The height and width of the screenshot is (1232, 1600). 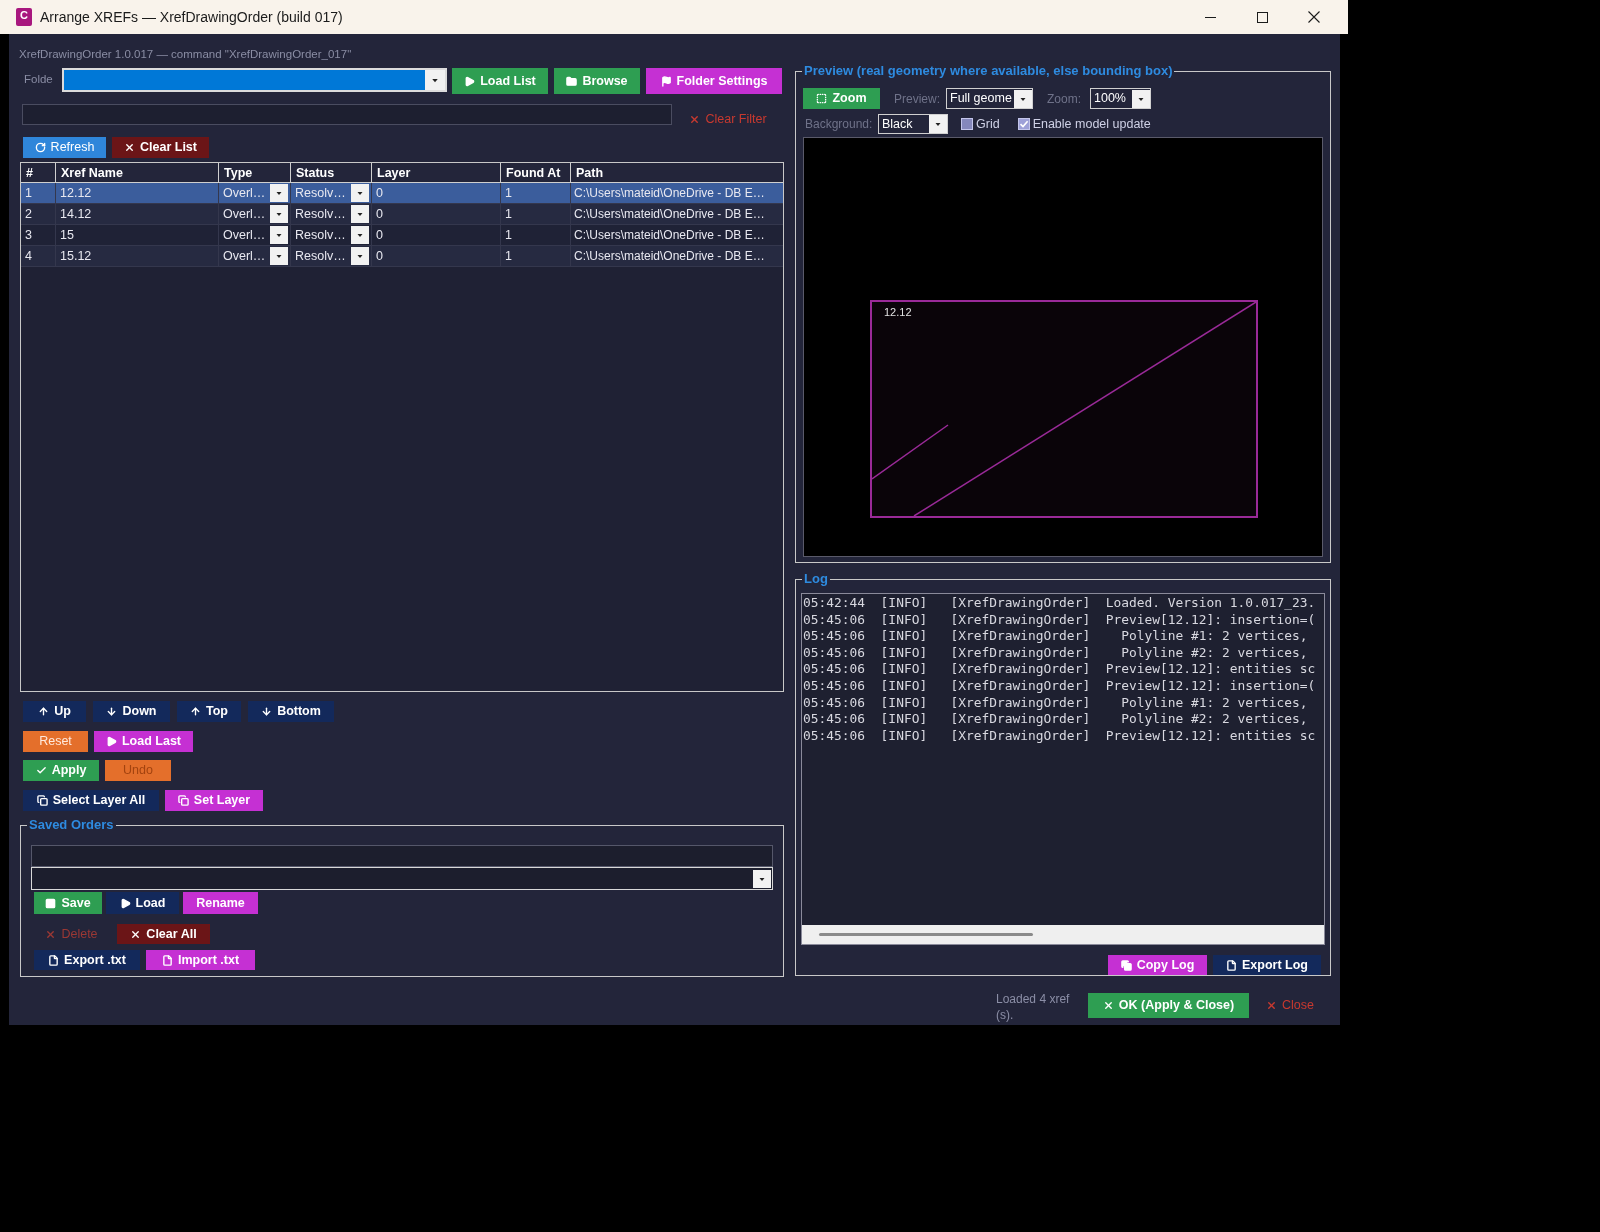 What do you see at coordinates (1063, 934) in the screenshot?
I see `horizontal-scrollbar` at bounding box center [1063, 934].